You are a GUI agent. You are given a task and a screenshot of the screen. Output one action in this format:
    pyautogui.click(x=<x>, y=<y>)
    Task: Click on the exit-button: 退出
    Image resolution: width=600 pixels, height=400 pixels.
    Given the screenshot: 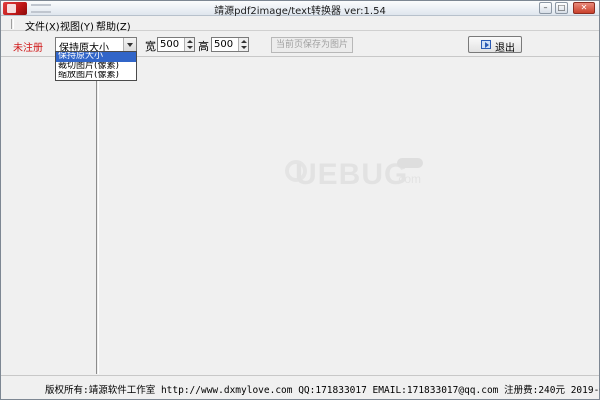 What is the action you would take?
    pyautogui.click(x=495, y=45)
    